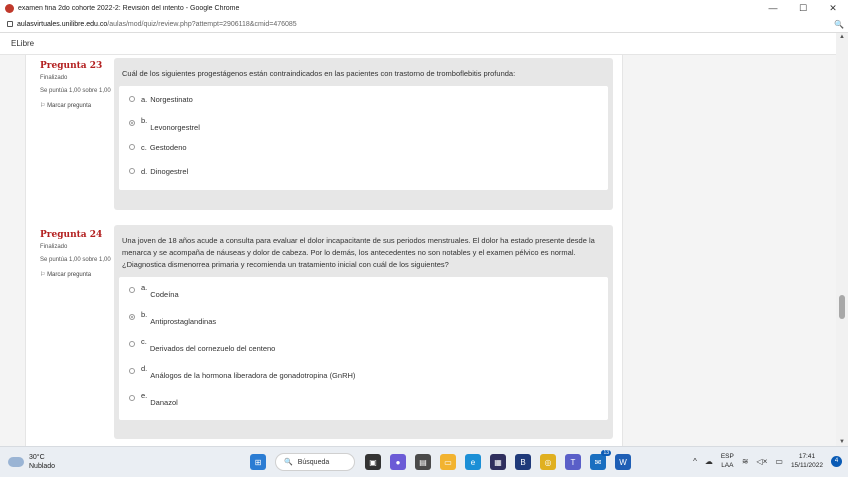  I want to click on volume-icon: ◁×, so click(762, 461).